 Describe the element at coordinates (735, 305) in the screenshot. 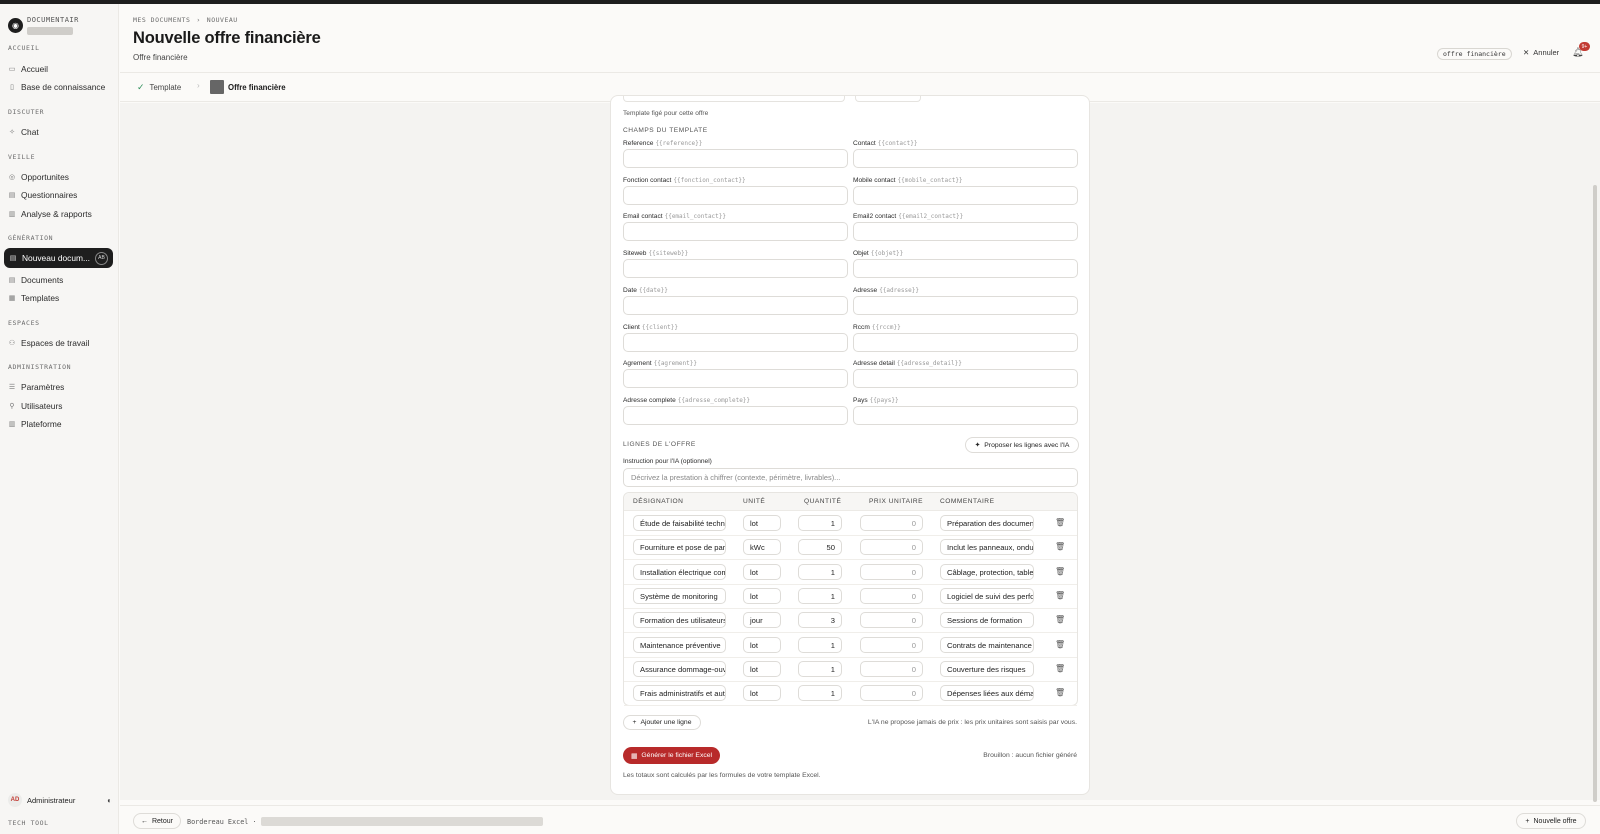

I see `field-input-date` at that location.